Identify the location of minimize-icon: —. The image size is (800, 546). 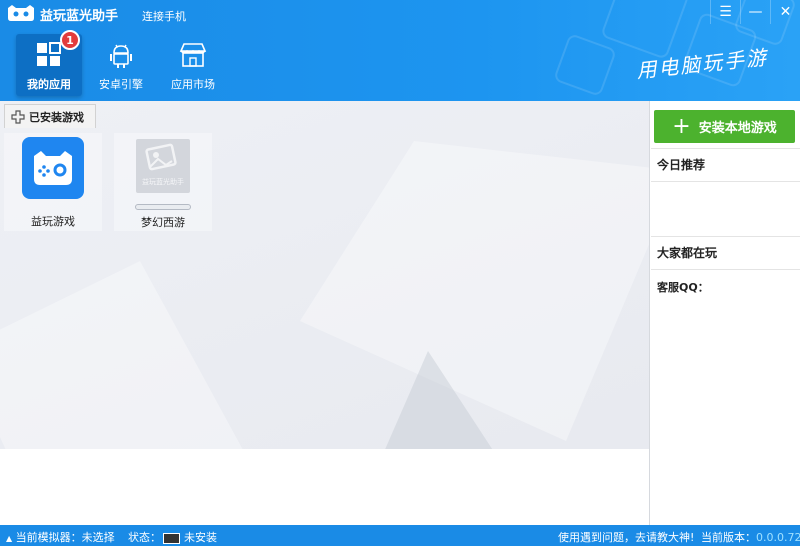
(755, 12).